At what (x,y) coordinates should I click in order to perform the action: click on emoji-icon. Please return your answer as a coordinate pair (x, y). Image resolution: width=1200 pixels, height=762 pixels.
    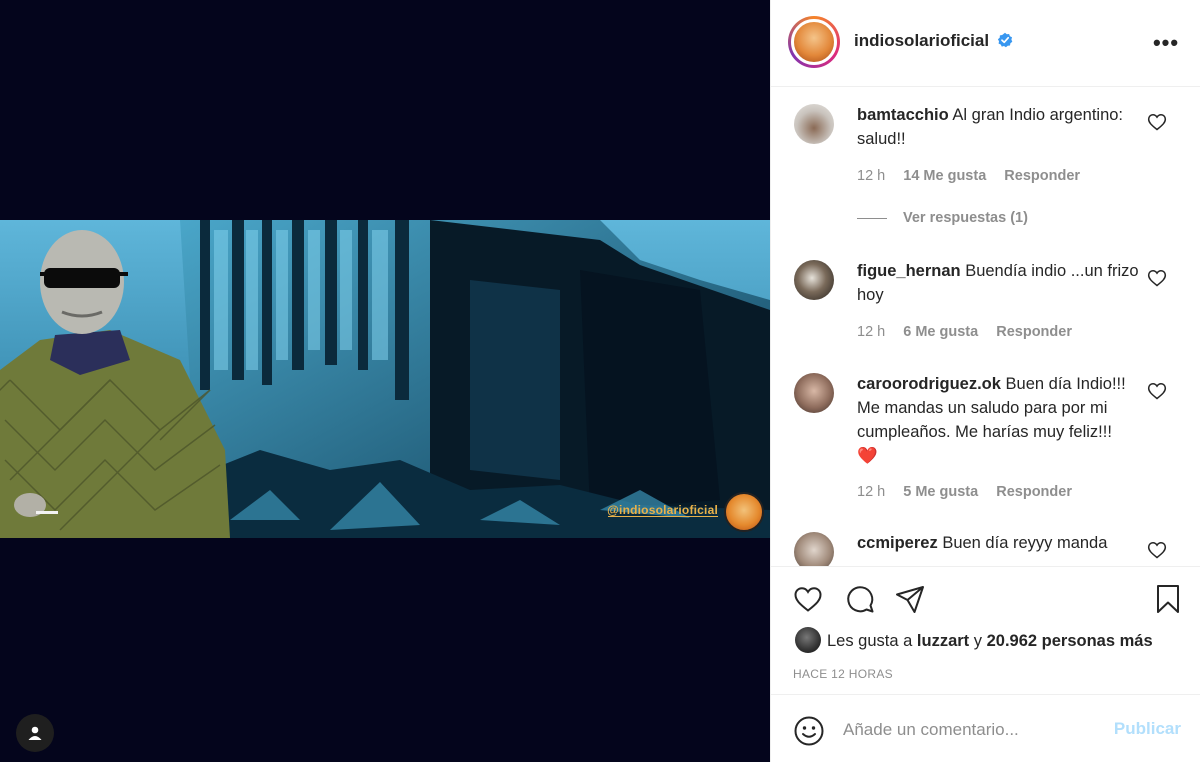
    Looking at the image, I should click on (809, 731).